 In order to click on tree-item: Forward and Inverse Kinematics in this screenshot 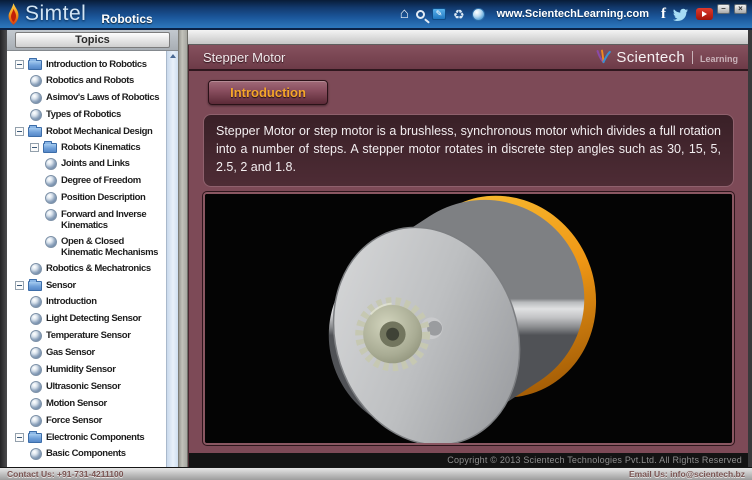, I will do `click(85, 219)`.